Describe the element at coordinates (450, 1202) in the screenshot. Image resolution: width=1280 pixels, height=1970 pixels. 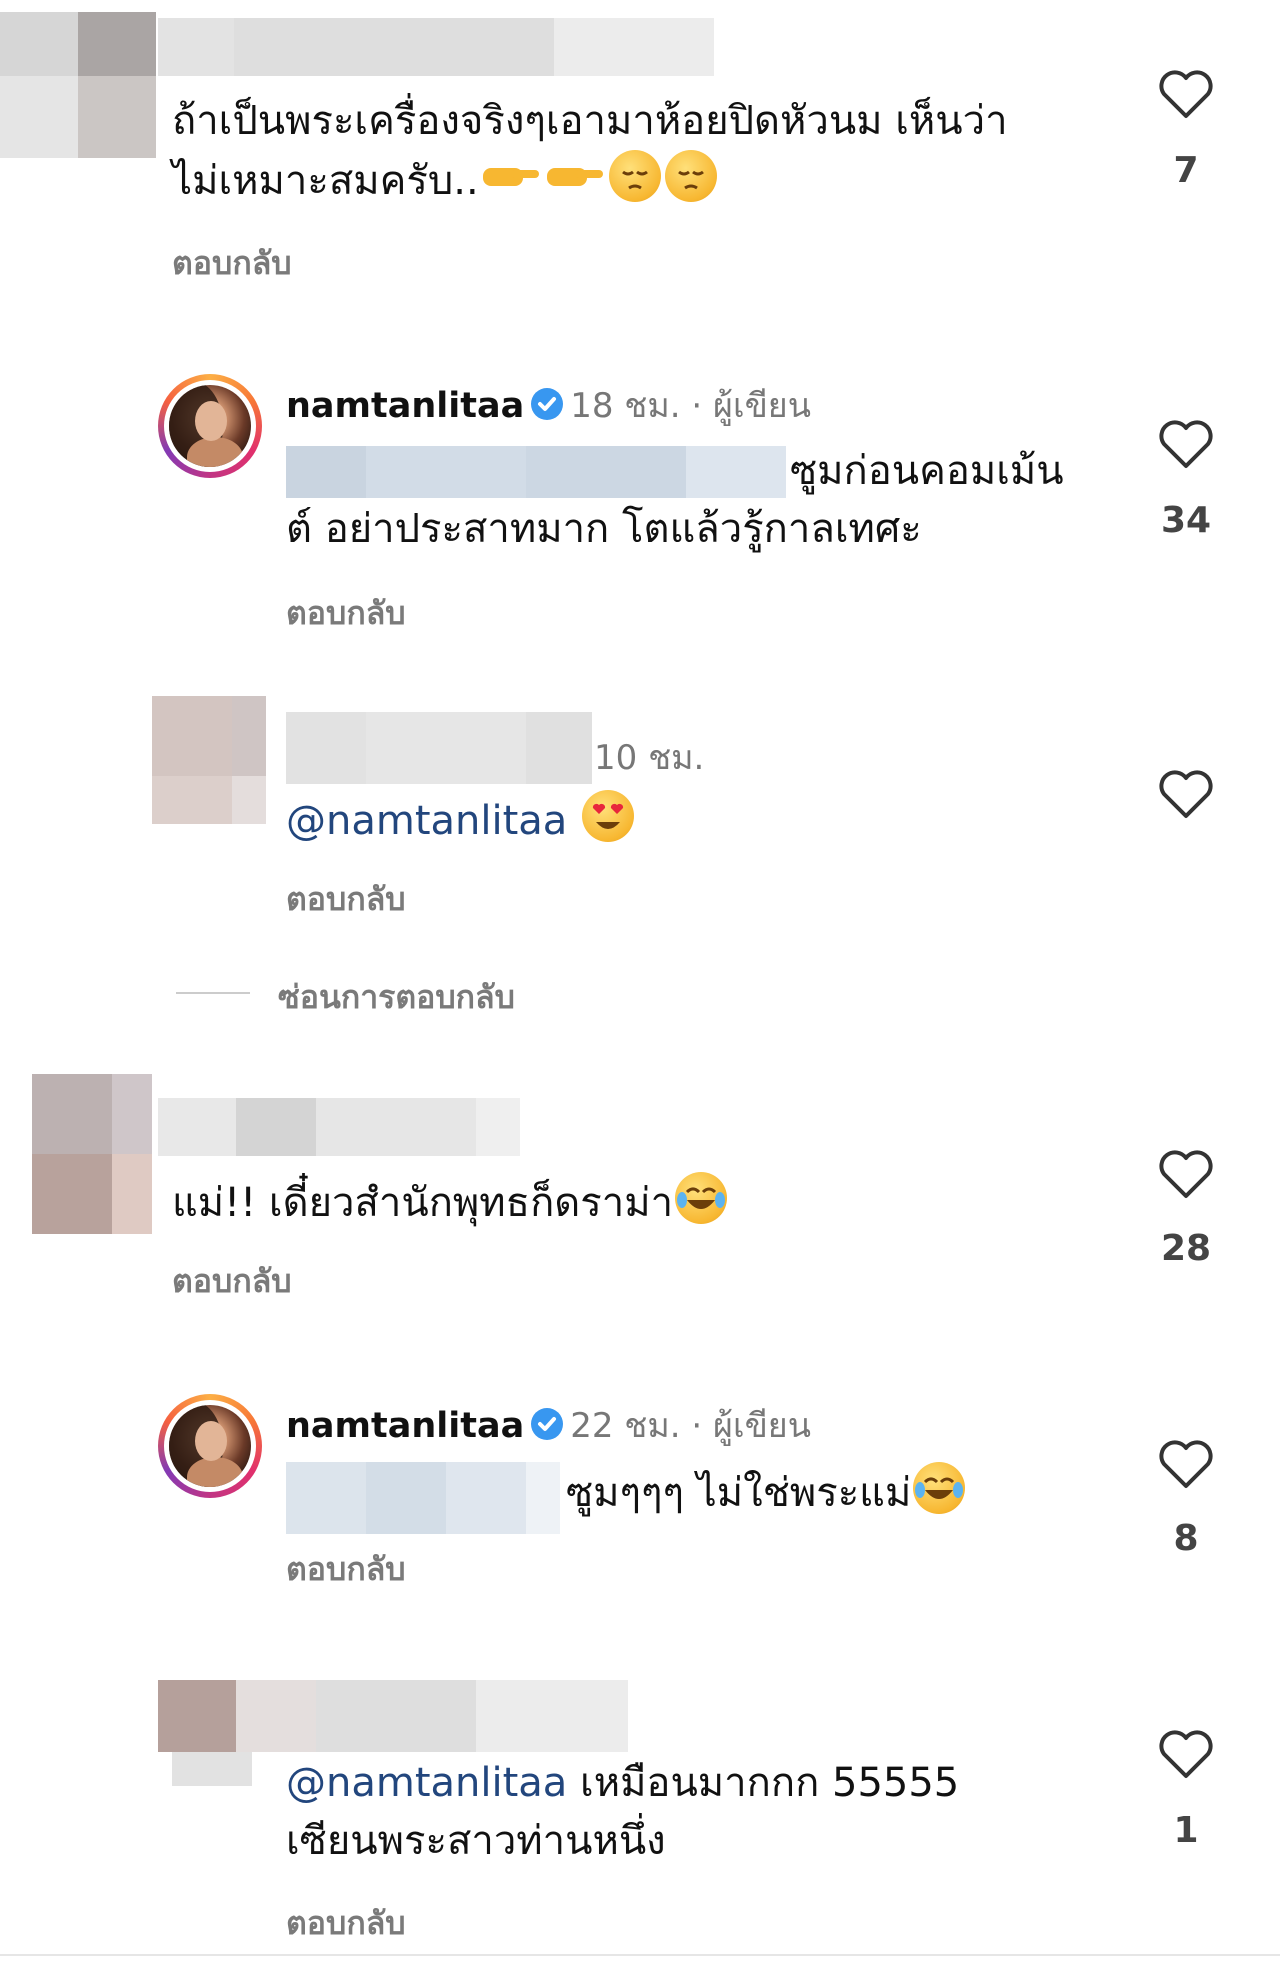
I see `comment-text: แม่!! เดี๋ยวสำนักพุทธก็ดราม่า` at that location.